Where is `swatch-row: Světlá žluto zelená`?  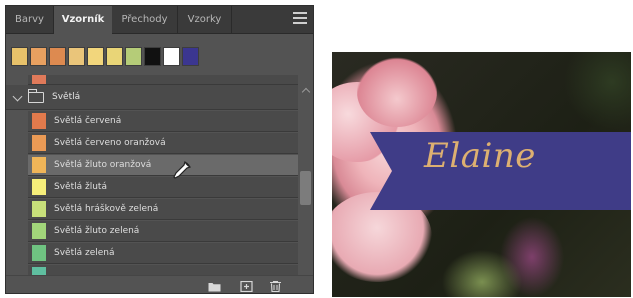
swatch-row: Světlá žluto zelená is located at coordinates (163, 231).